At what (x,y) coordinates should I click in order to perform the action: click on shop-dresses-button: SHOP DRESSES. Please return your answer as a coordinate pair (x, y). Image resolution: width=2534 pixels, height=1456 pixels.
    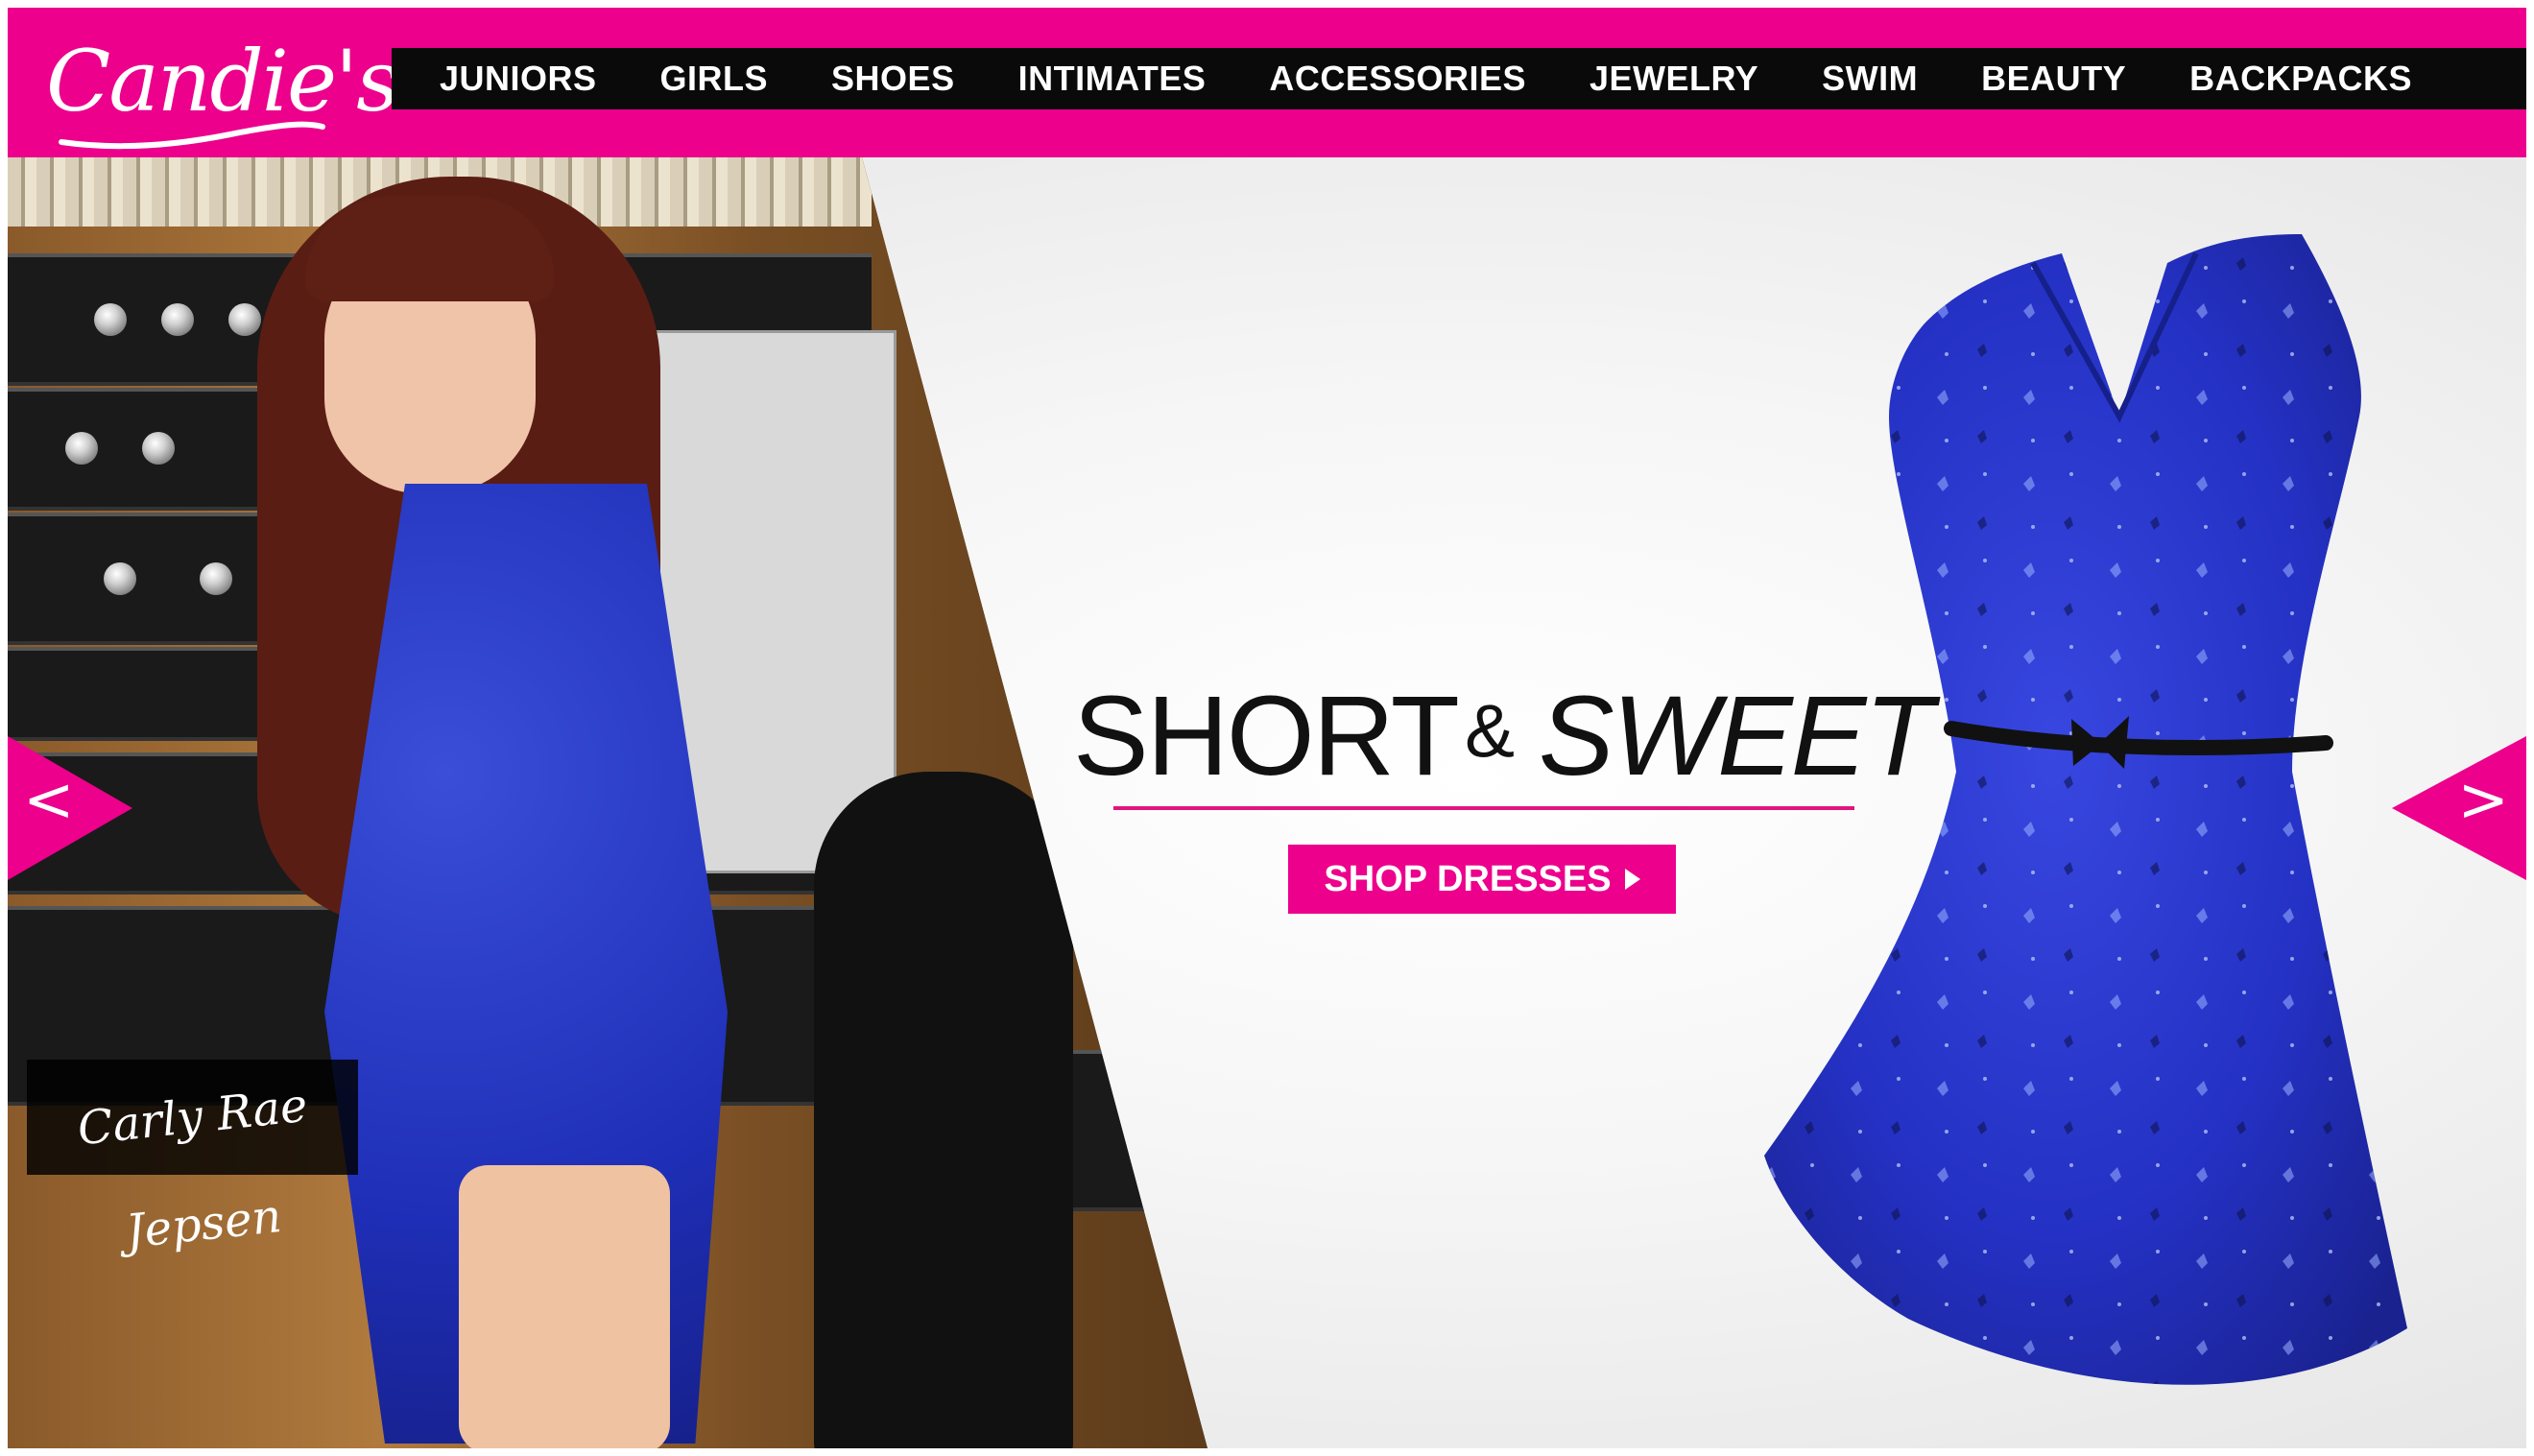
    Looking at the image, I should click on (1482, 879).